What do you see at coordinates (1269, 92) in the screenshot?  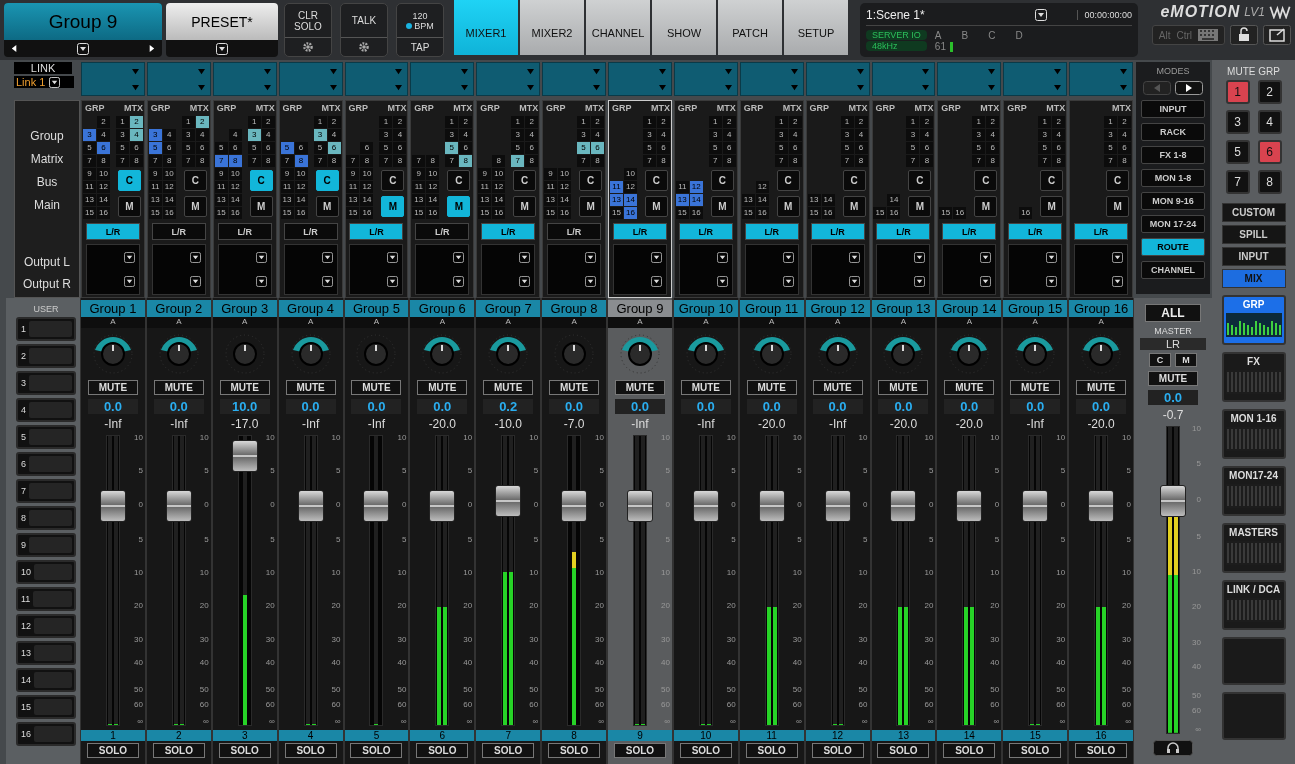 I see `mute-group-button: 2` at bounding box center [1269, 92].